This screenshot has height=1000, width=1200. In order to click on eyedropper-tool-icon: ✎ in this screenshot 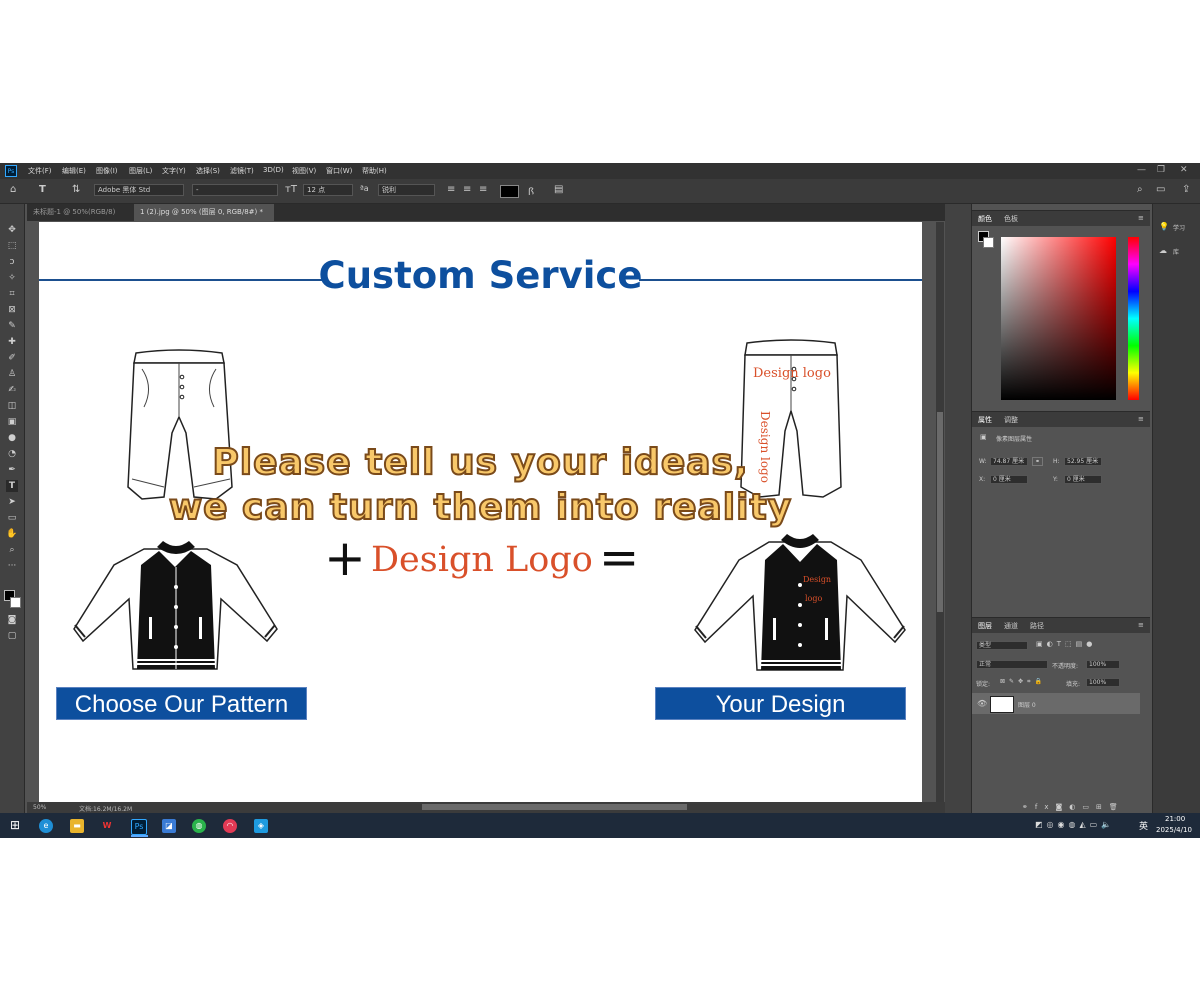, I will do `click(12, 326)`.